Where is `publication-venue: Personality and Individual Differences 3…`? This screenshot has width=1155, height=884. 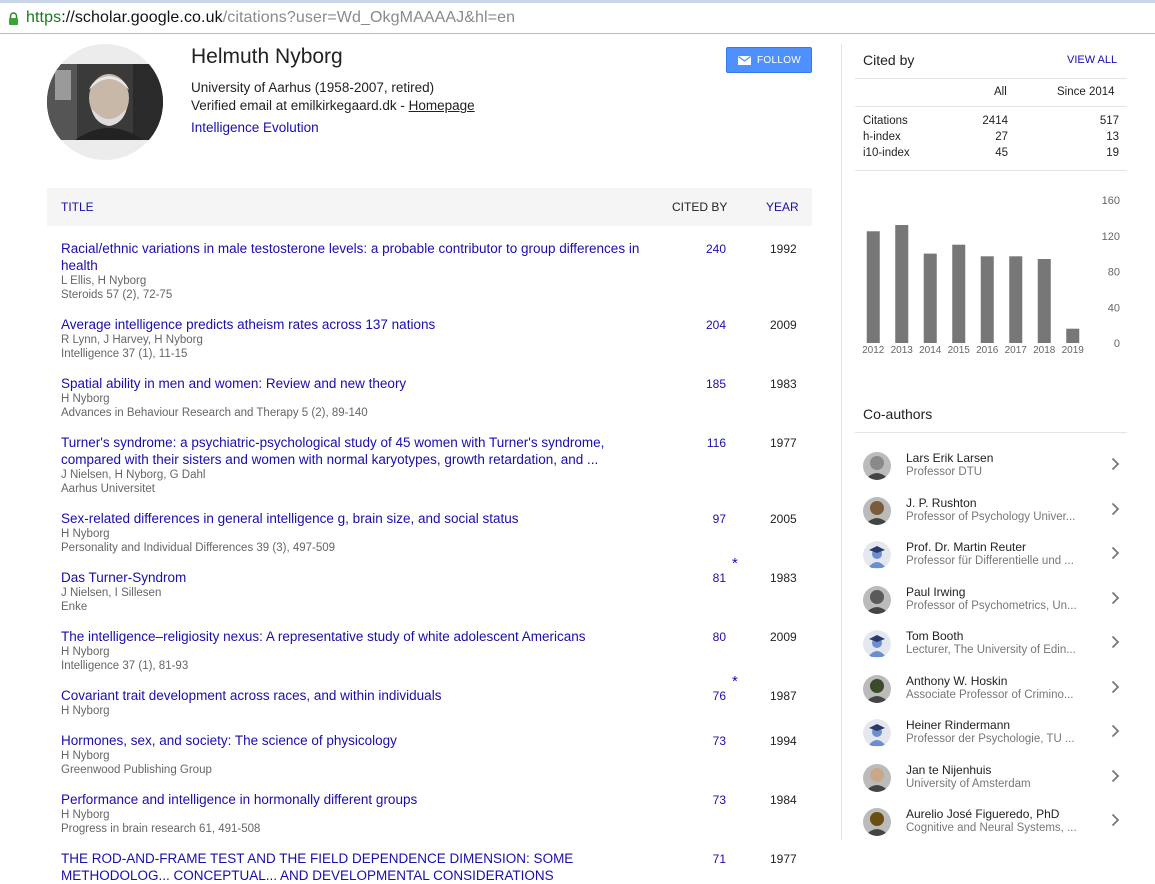
publication-venue: Personality and Individual Differences 3… is located at coordinates (198, 548).